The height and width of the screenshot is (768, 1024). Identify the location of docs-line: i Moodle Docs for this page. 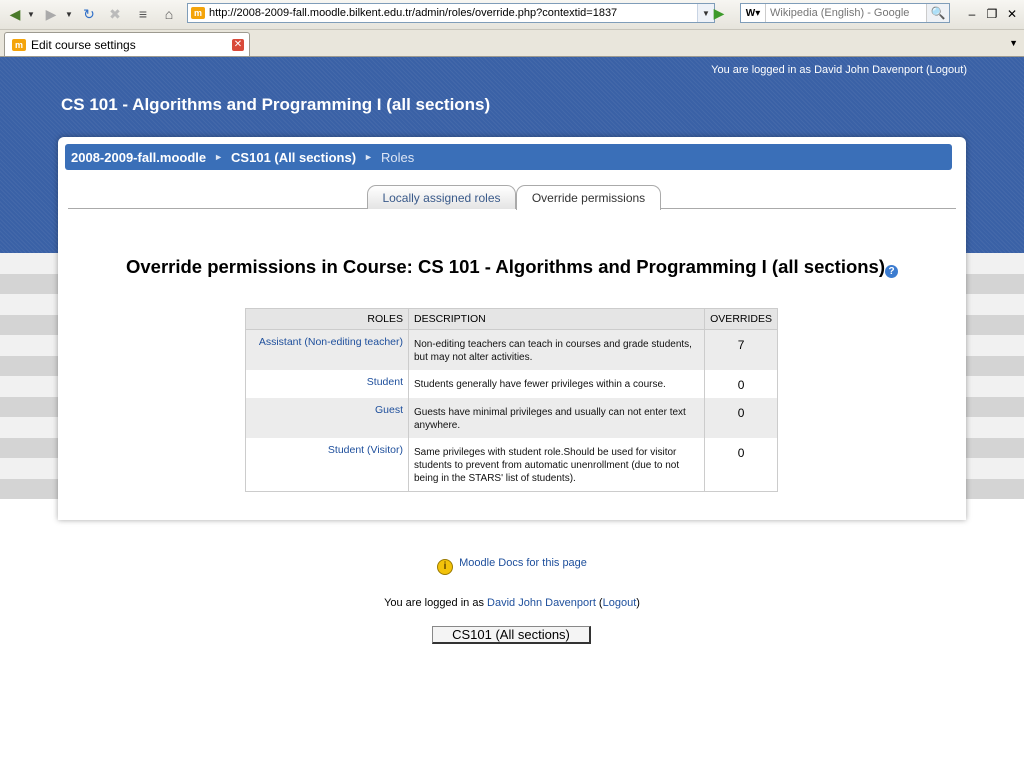
(512, 566).